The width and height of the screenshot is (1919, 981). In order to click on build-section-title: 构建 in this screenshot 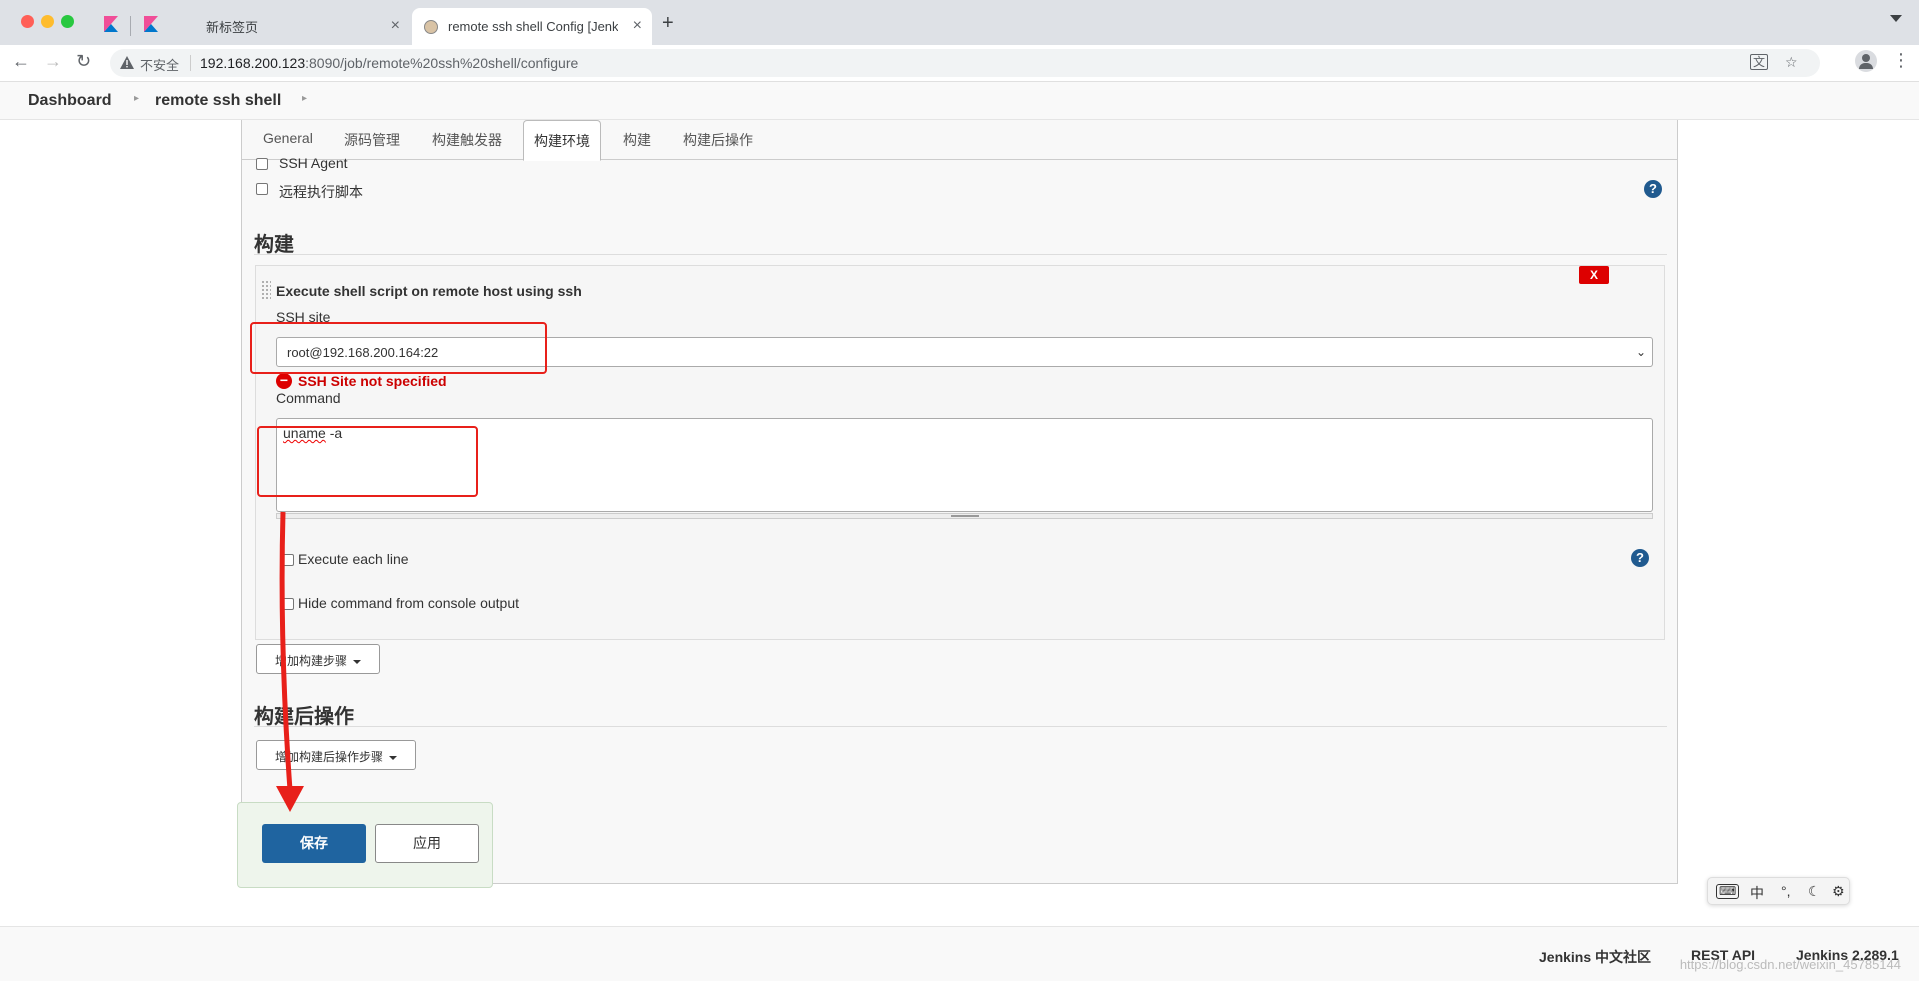, I will do `click(274, 245)`.